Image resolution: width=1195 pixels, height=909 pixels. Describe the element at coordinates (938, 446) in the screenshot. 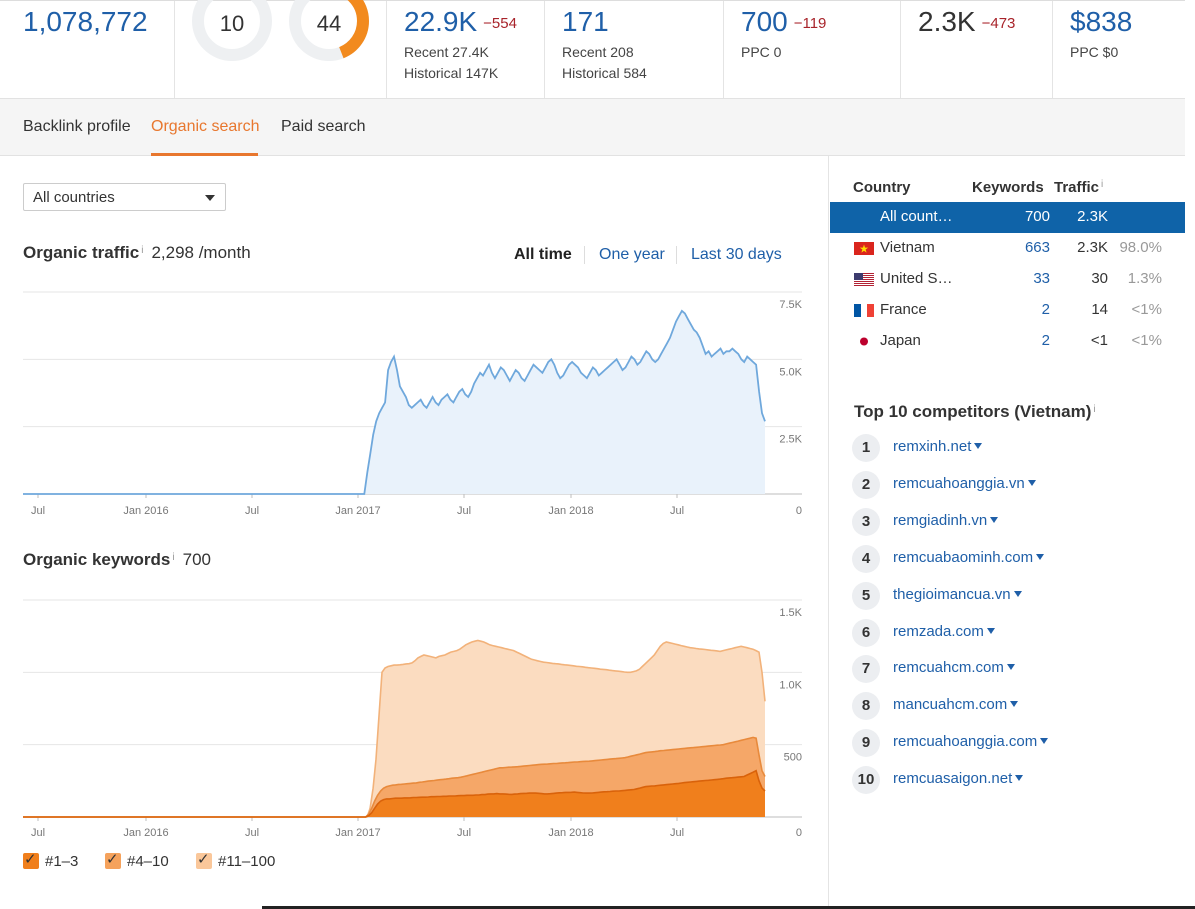

I see `competitor-domain-link: remxinh.net` at that location.